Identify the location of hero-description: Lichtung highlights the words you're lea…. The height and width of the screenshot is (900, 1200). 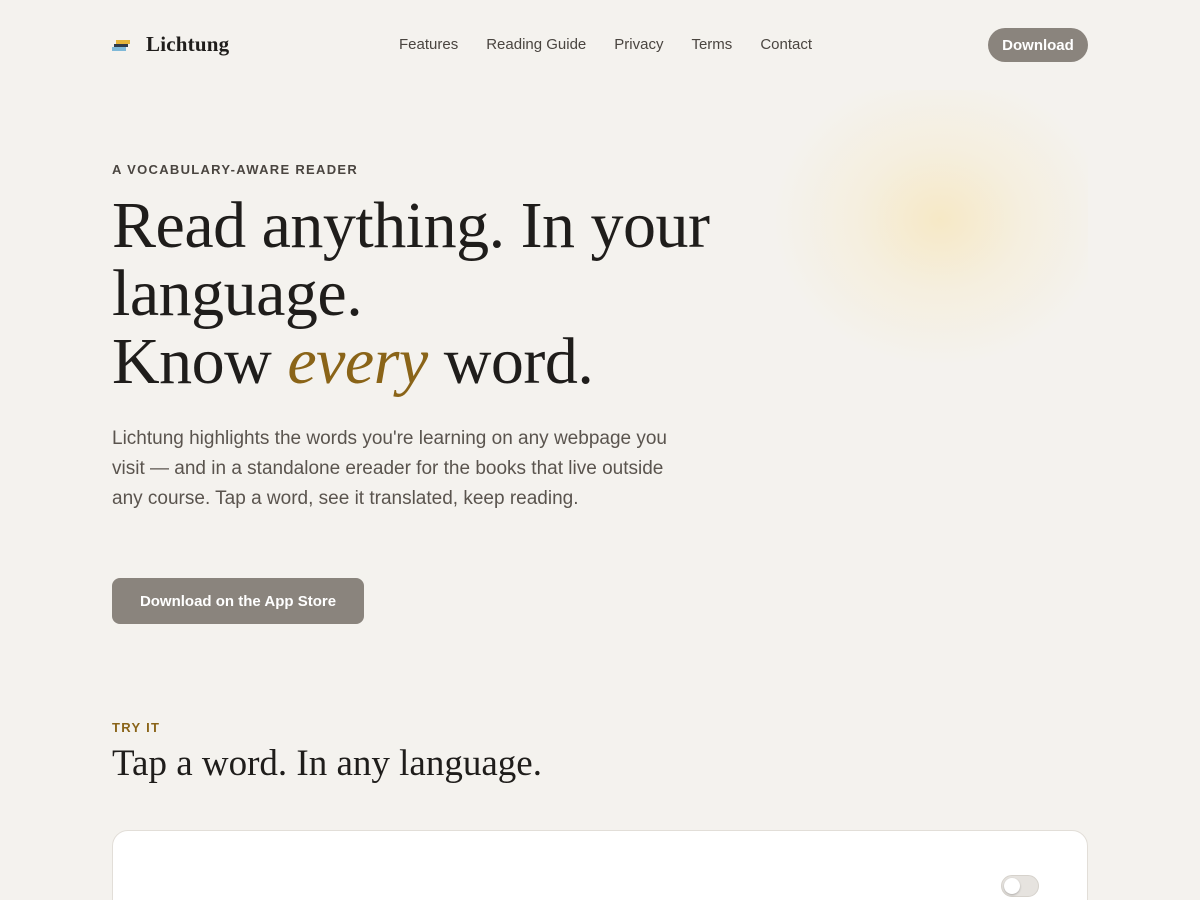
(389, 468).